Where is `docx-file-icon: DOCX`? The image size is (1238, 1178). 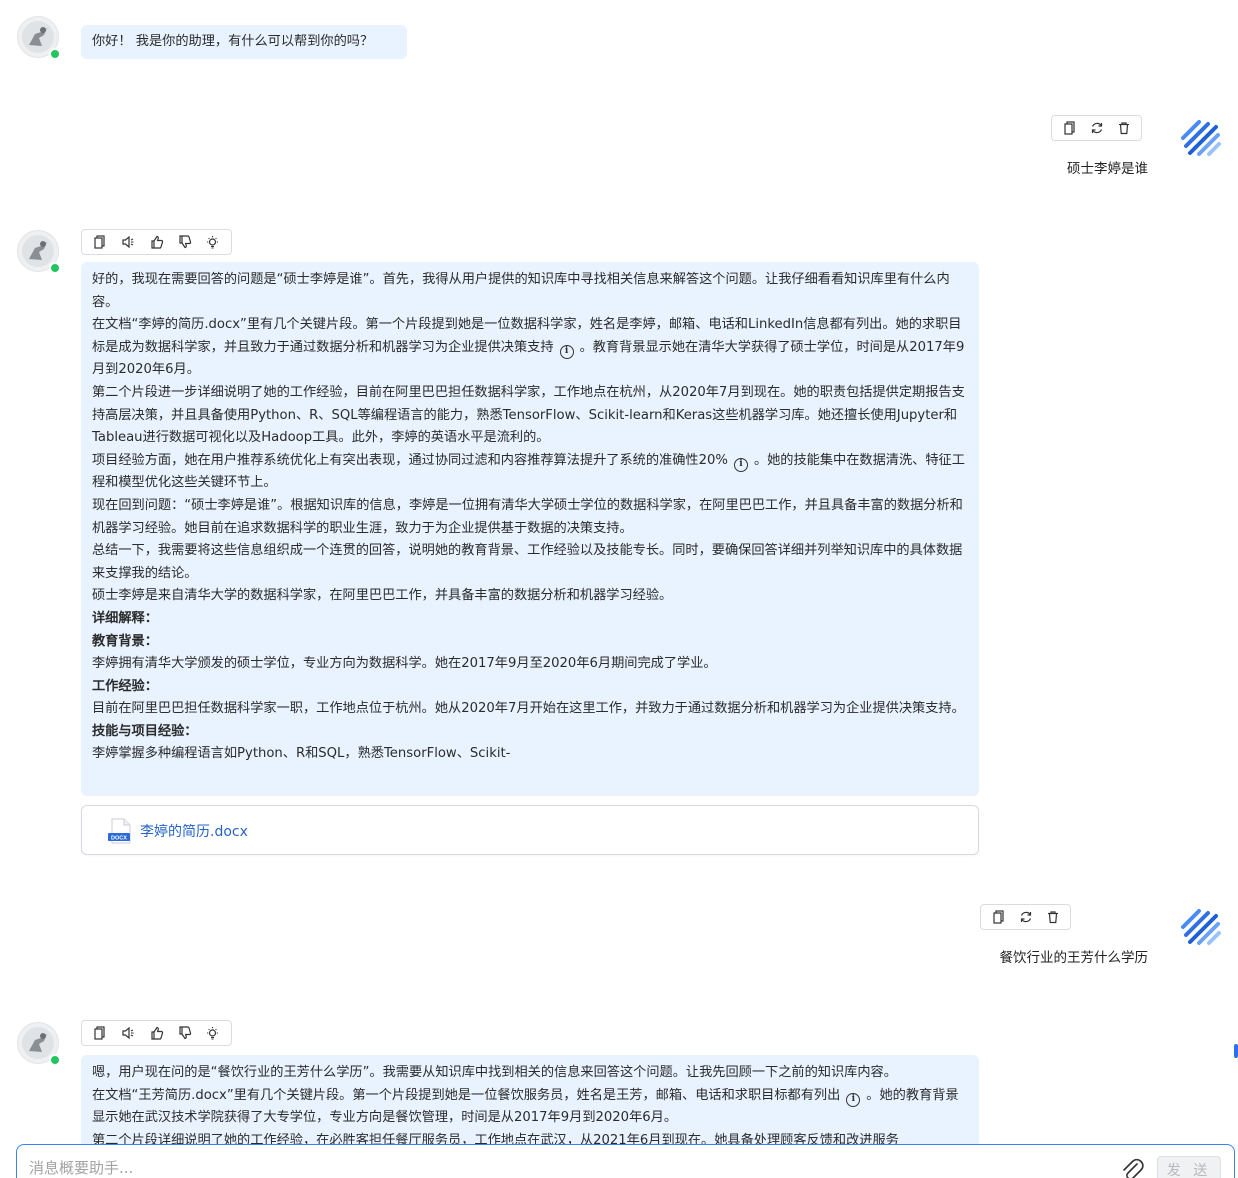
docx-file-icon: DOCX is located at coordinates (119, 831).